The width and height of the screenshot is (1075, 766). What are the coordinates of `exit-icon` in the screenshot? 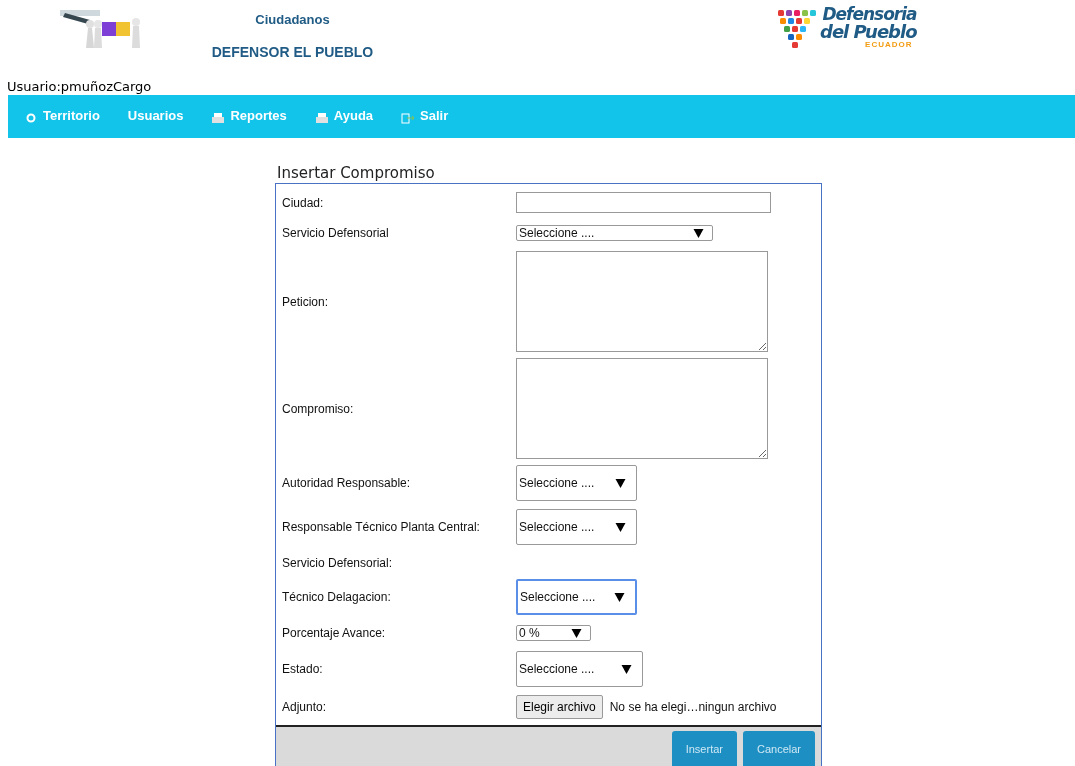 It's located at (408, 117).